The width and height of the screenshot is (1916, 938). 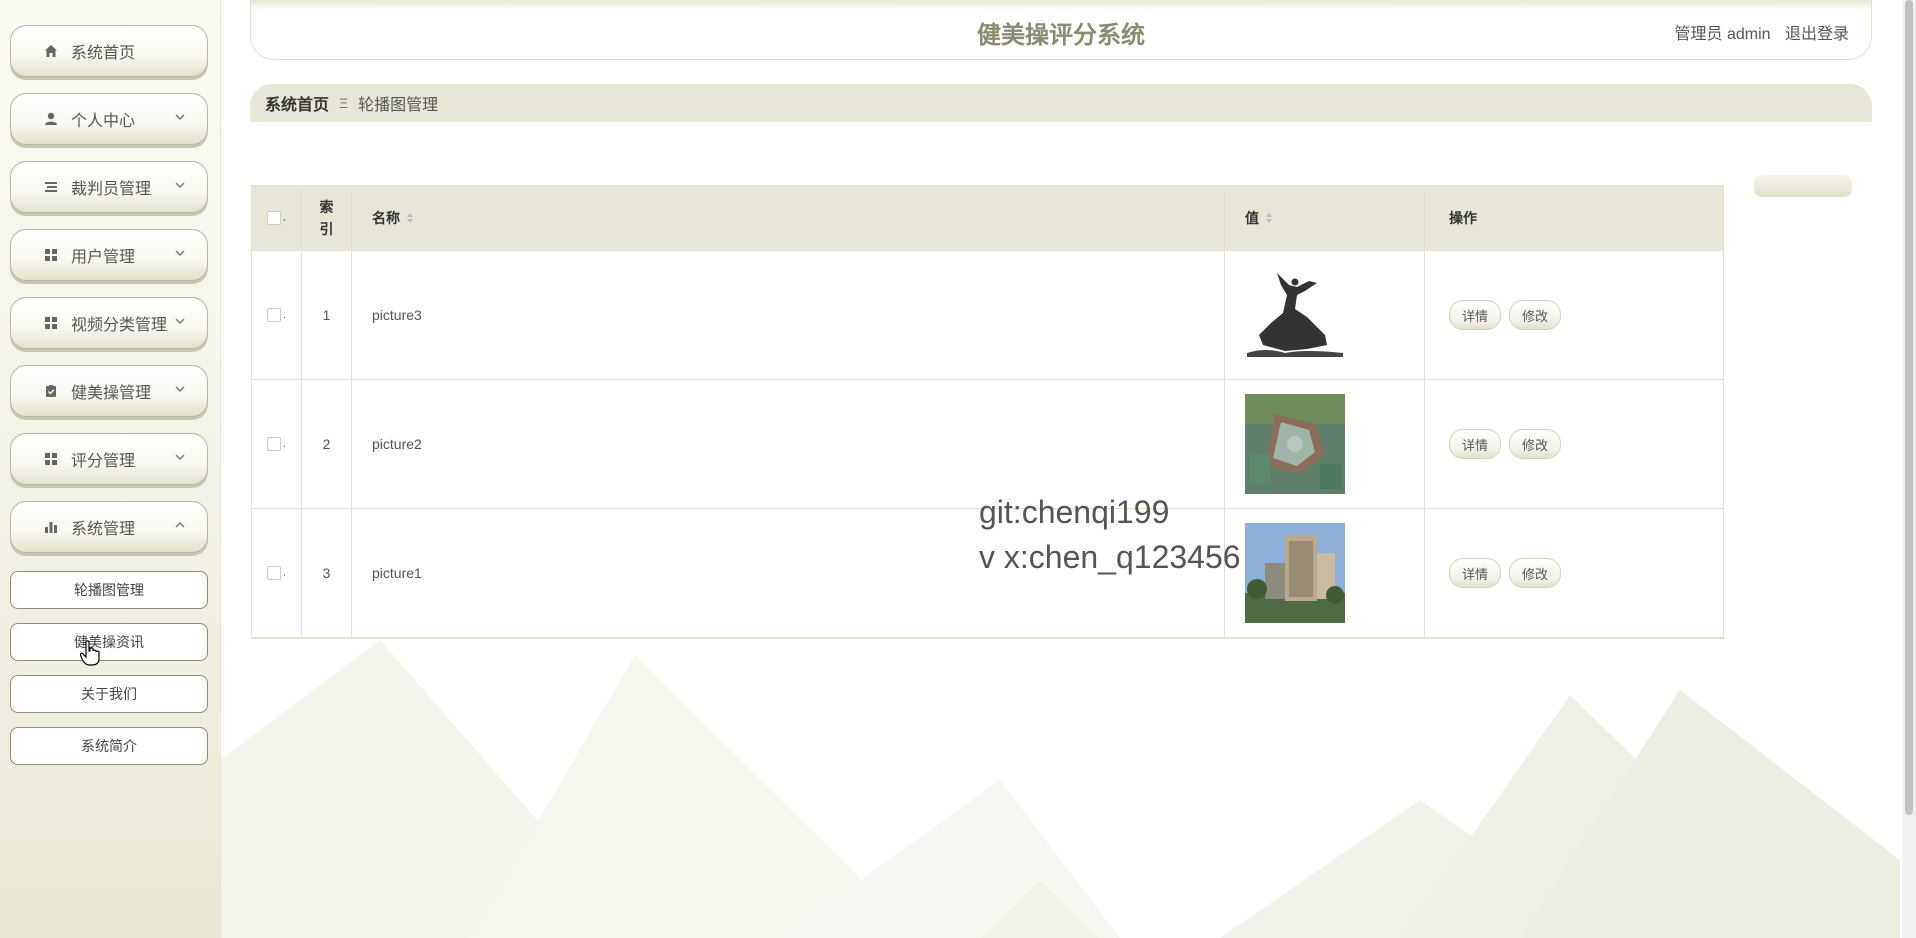 What do you see at coordinates (1909, 407) in the screenshot?
I see `scrollbar-thumb` at bounding box center [1909, 407].